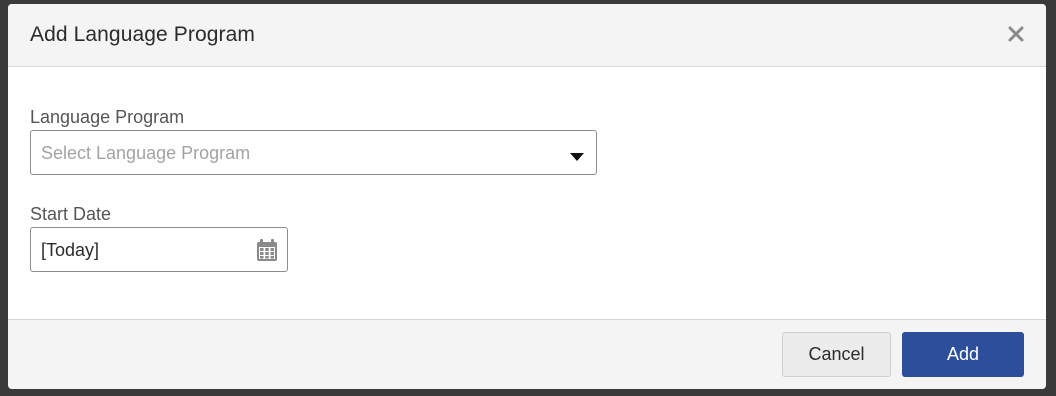 The width and height of the screenshot is (1056, 396). What do you see at coordinates (1016, 34) in the screenshot?
I see `close-icon` at bounding box center [1016, 34].